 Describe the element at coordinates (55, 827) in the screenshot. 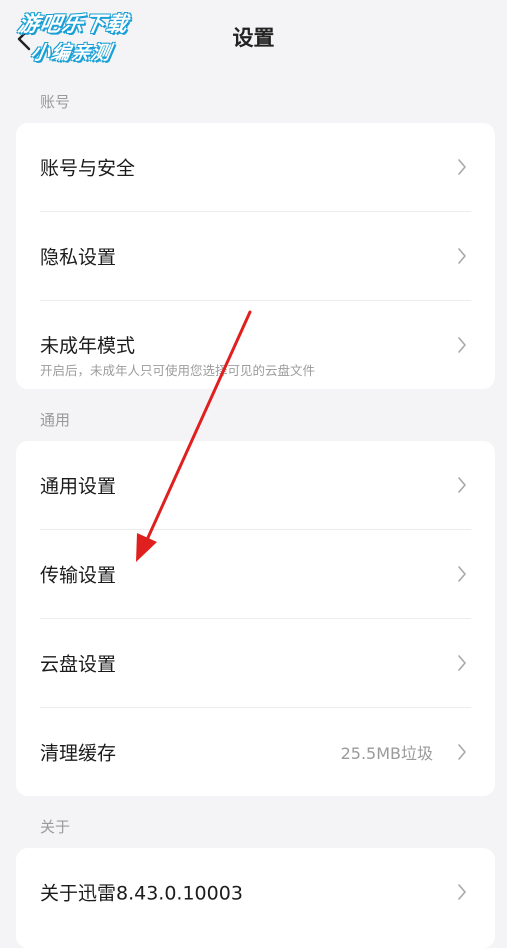

I see `section-label-about: 关于` at that location.